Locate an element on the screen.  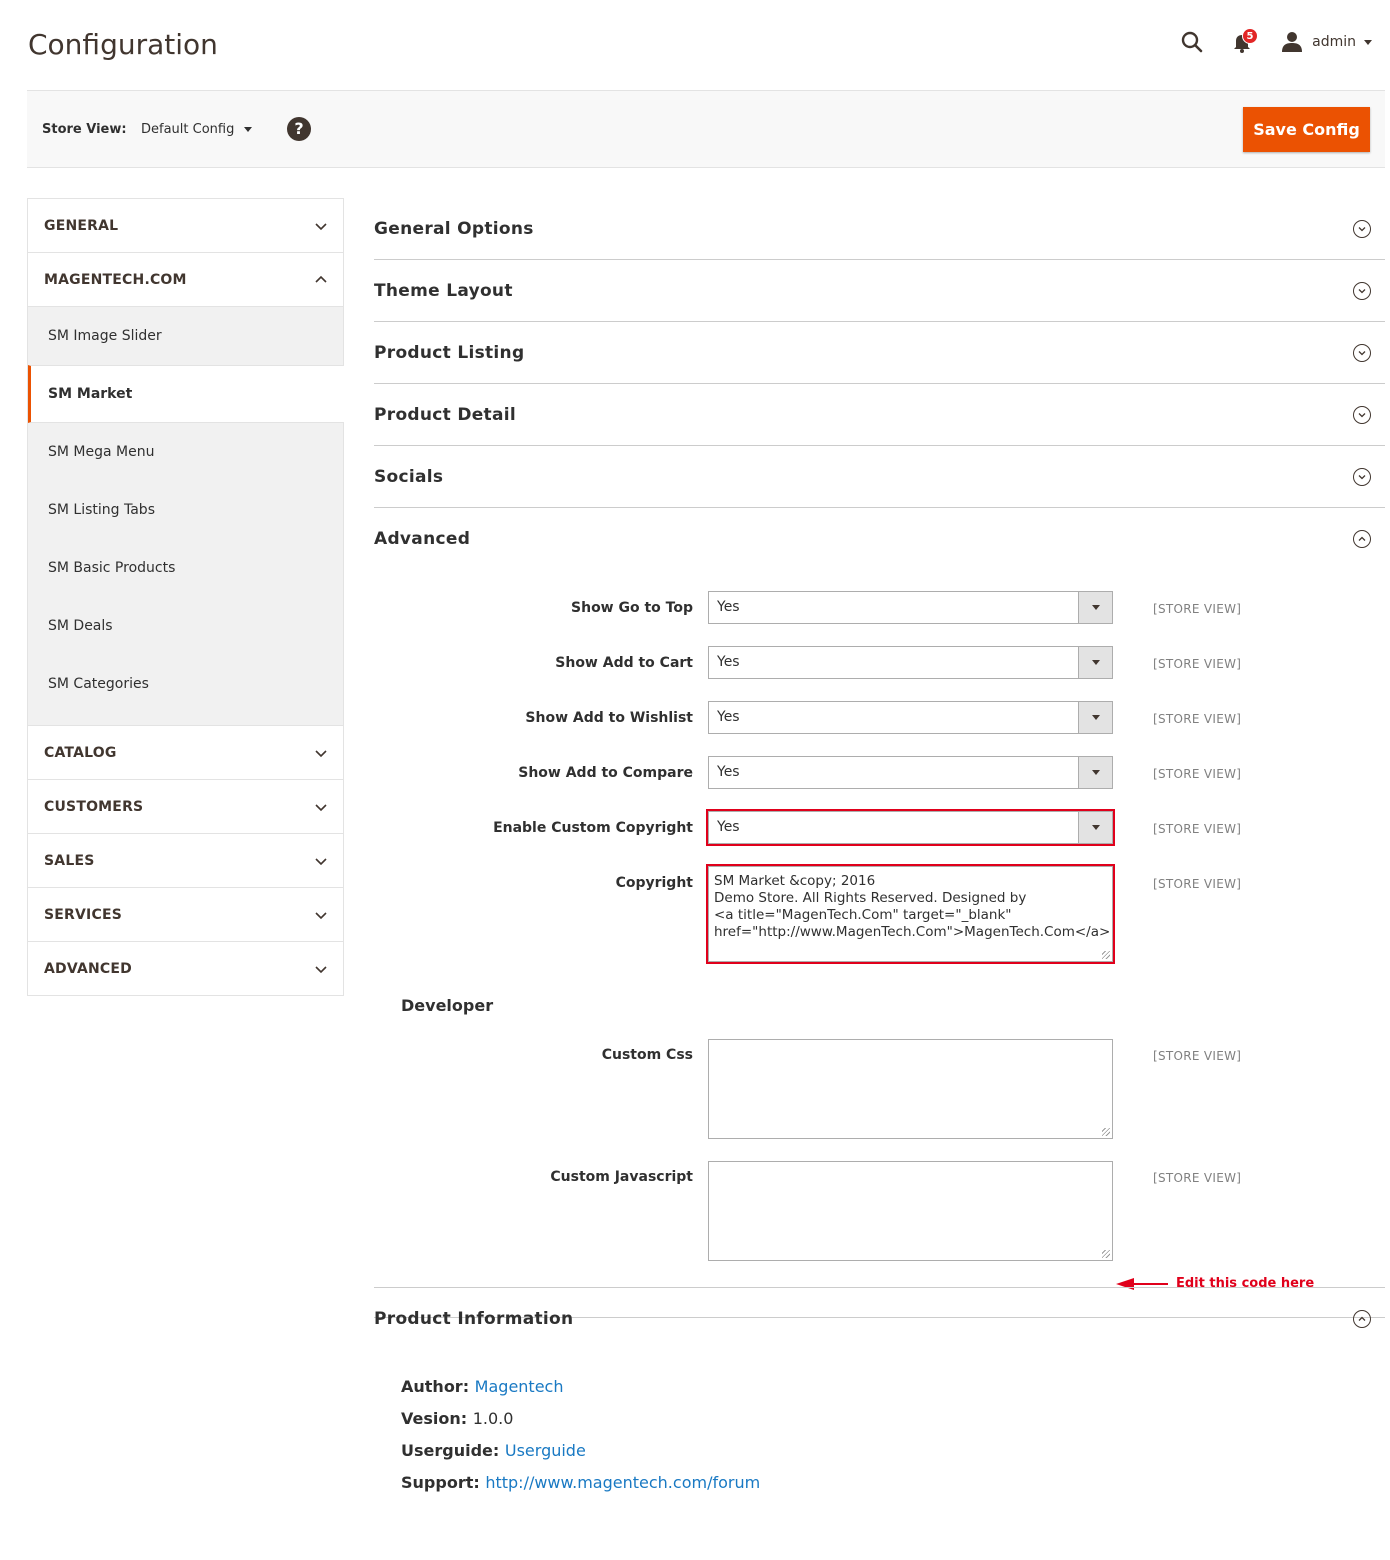
sidebar-section-general: GENERAL is located at coordinates (185, 226).